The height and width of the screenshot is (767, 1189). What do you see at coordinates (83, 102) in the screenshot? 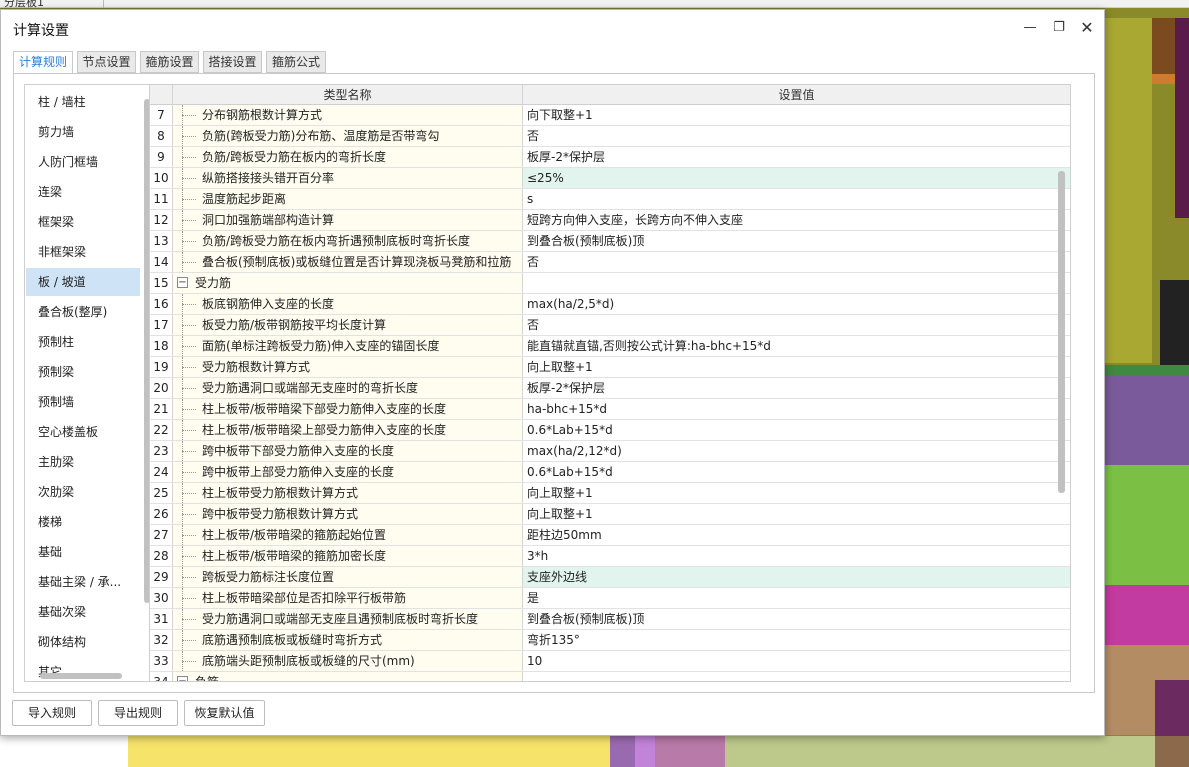
I see `list-item: 柱 / 墙柱` at bounding box center [83, 102].